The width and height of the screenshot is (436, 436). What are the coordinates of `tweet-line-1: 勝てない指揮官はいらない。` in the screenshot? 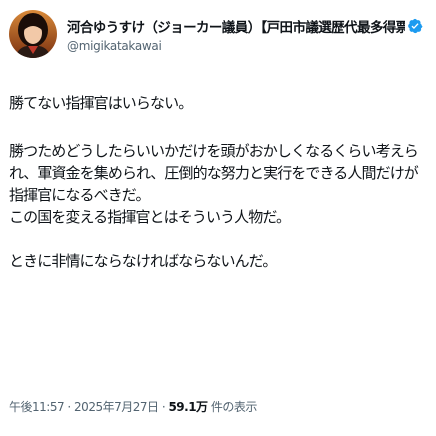 It's located at (101, 103).